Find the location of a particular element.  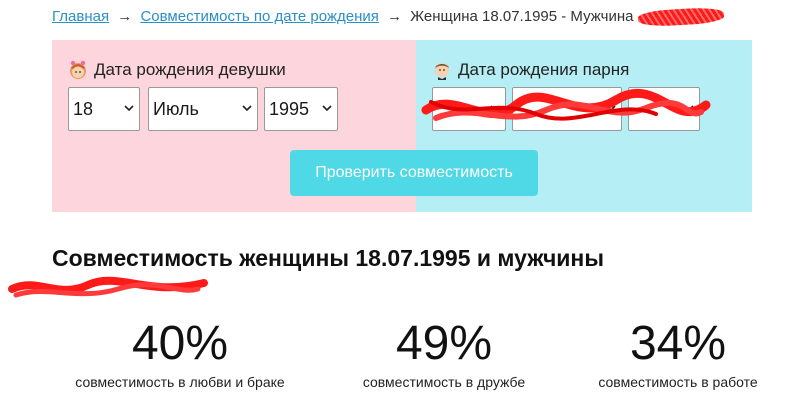

girl-day-value: 18 is located at coordinates (83, 108).